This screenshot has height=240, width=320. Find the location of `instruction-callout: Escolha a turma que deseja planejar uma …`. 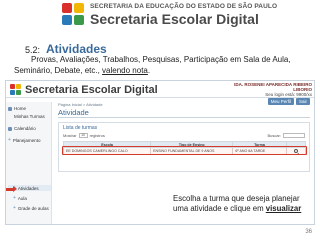

instruction-callout: Escolha a turma que deseja planejar uma … is located at coordinates (243, 204).